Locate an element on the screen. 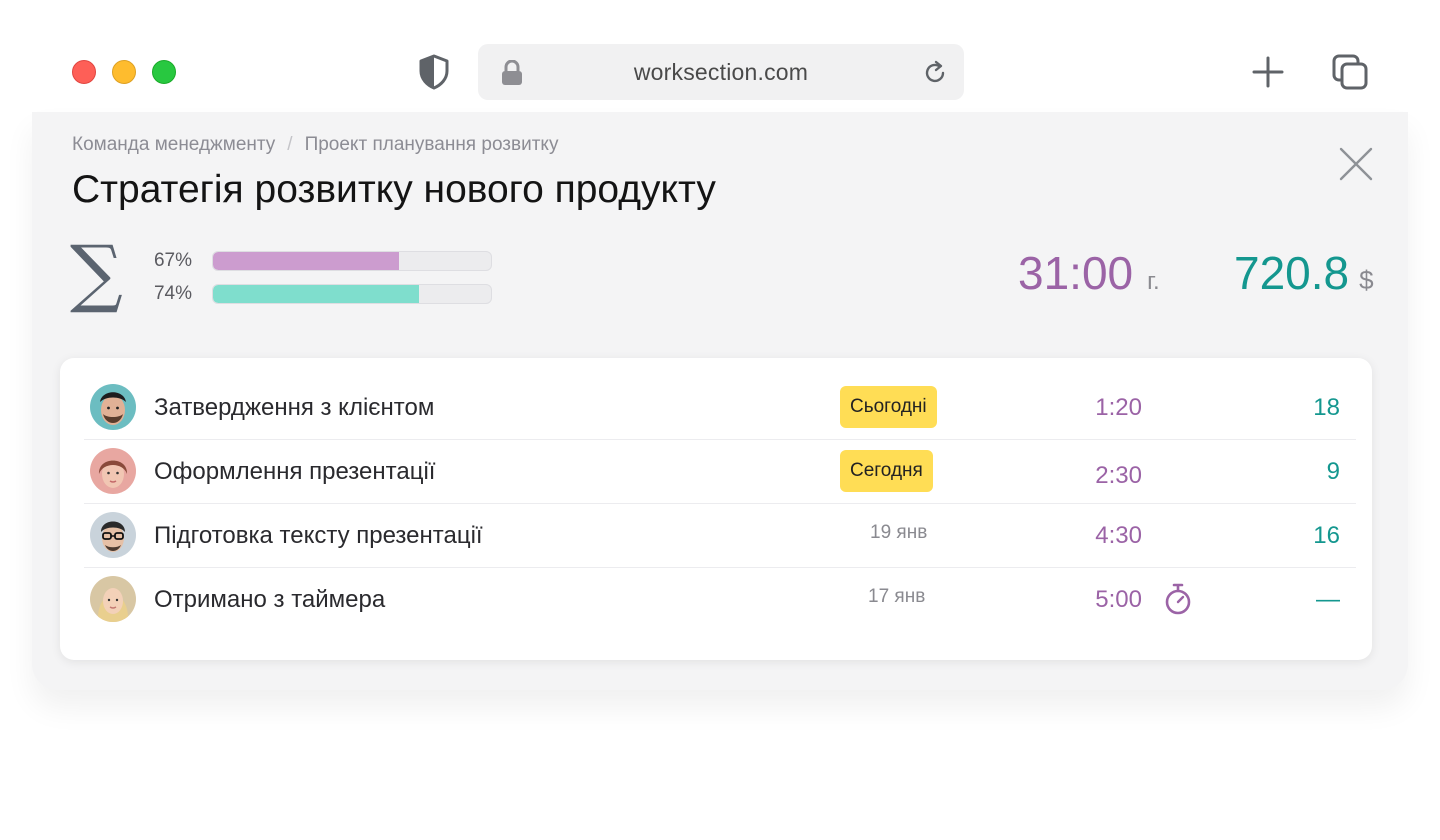 Image resolution: width=1440 pixels, height=840 pixels. task-cost: — is located at coordinates (1328, 600).